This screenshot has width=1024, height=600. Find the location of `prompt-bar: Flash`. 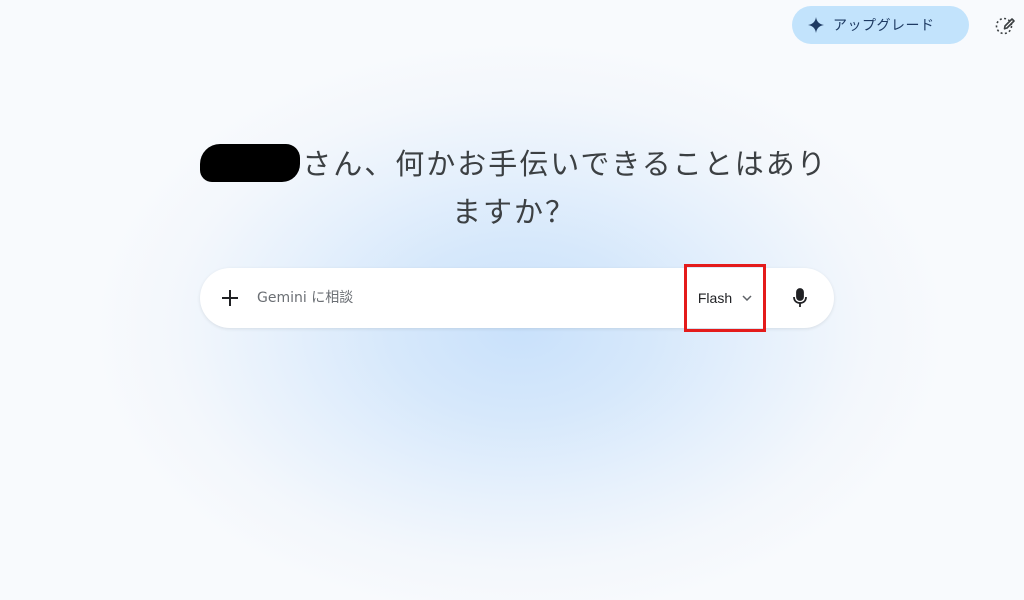

prompt-bar: Flash is located at coordinates (517, 298).